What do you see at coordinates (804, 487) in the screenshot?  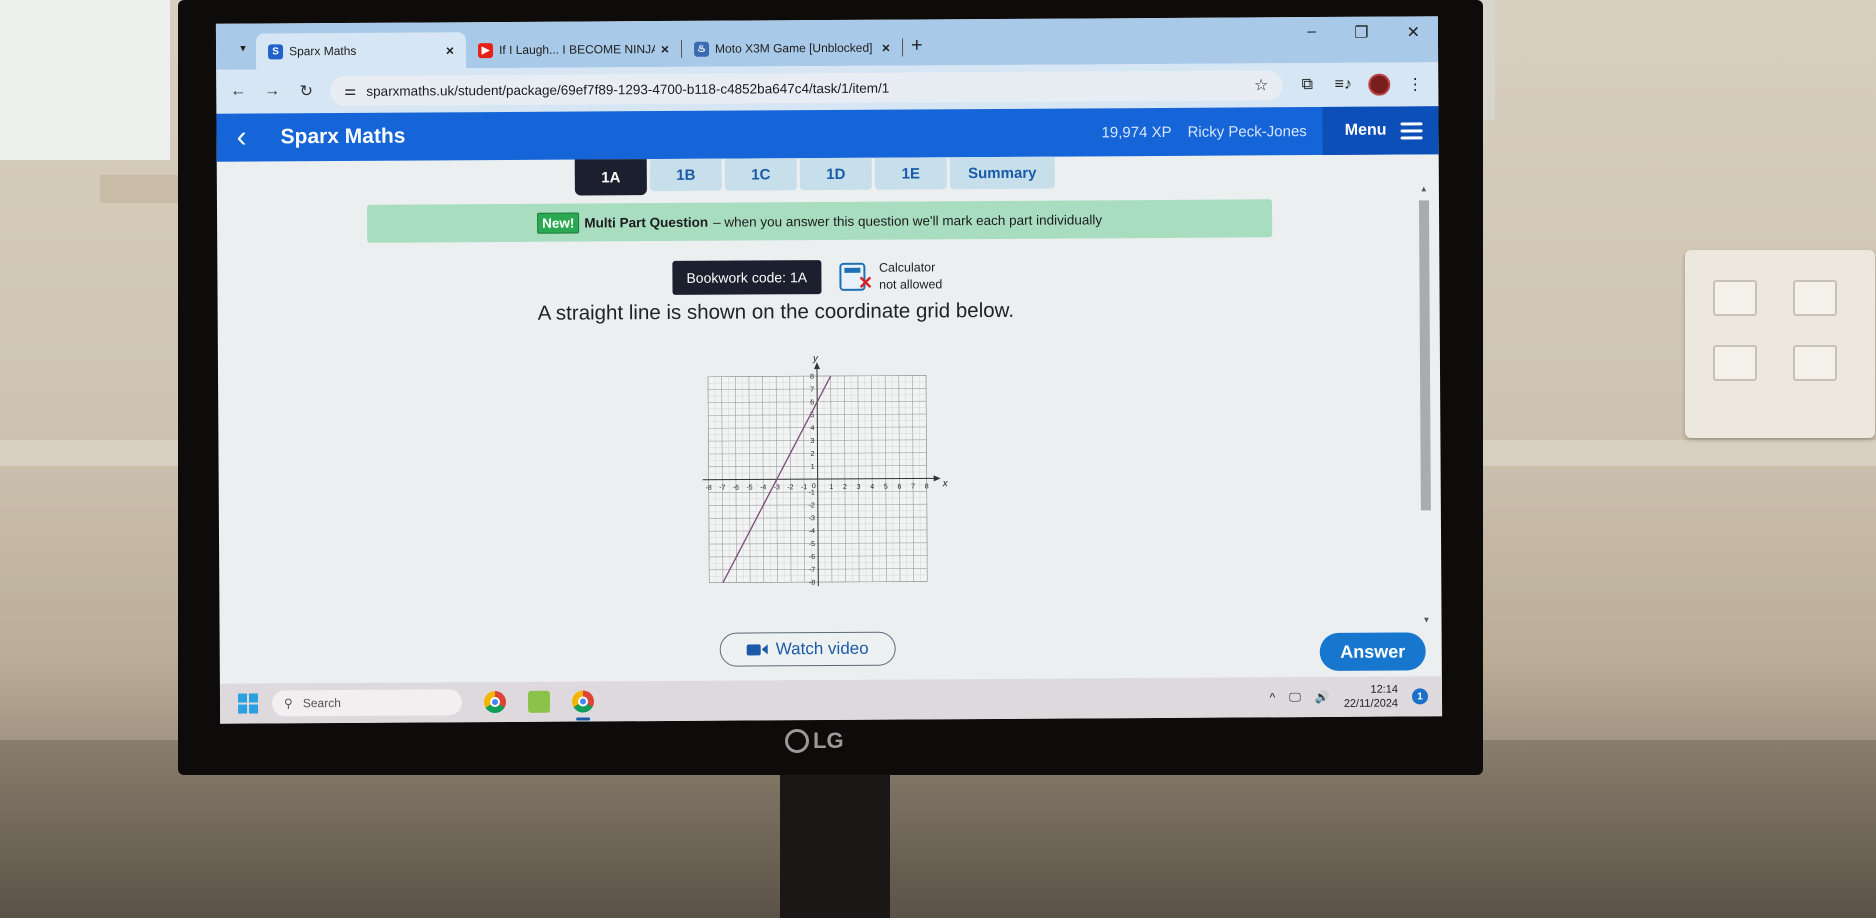 I see `x-tick-label: -1` at bounding box center [804, 487].